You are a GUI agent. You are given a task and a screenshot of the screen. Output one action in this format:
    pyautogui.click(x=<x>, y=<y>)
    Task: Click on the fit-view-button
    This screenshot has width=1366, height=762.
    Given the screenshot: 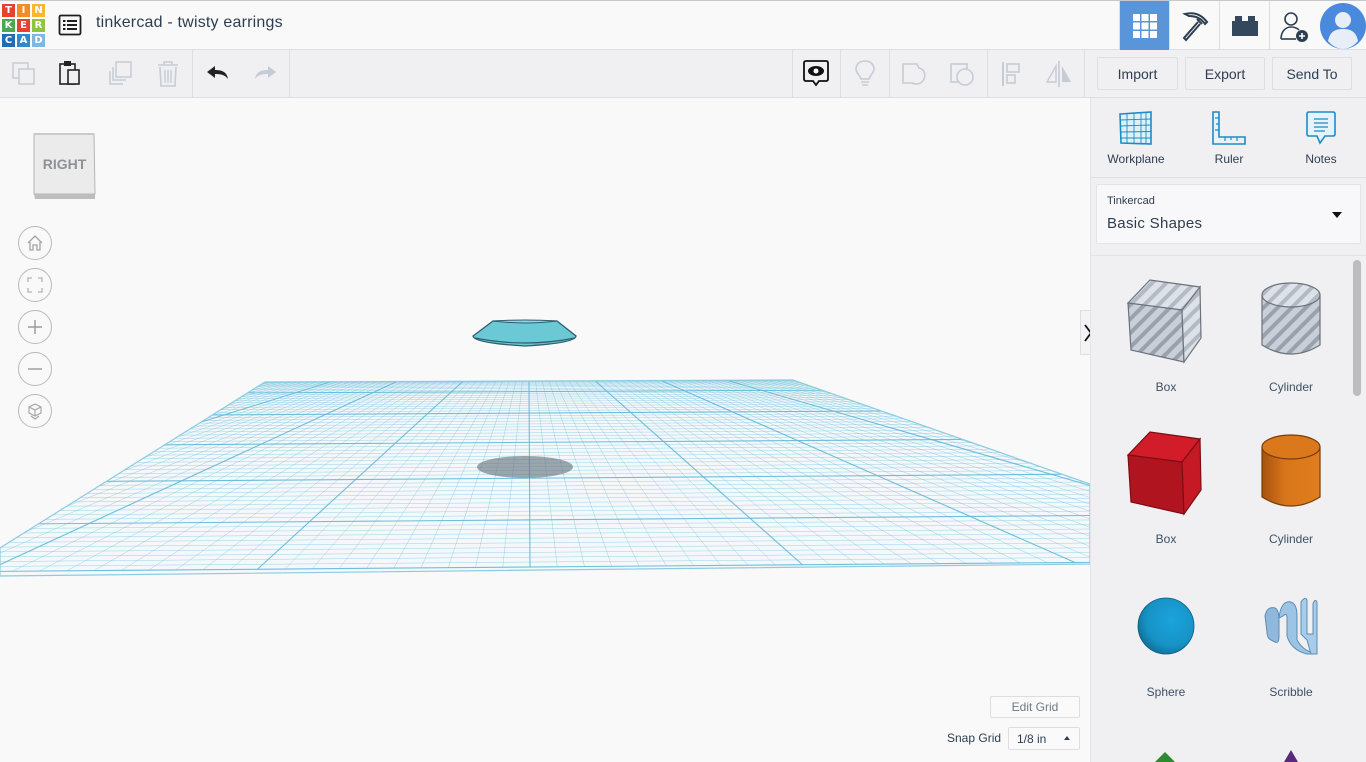 What is the action you would take?
    pyautogui.click(x=35, y=285)
    